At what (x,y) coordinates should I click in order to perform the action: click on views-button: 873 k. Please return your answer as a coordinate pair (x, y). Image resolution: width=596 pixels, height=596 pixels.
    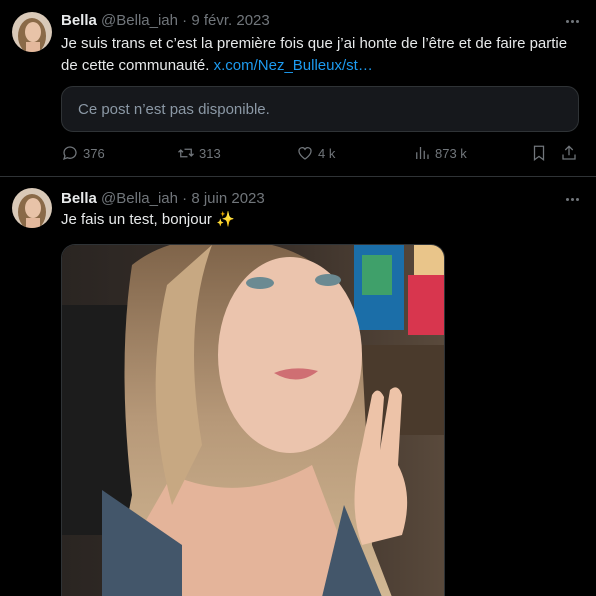
    Looking at the image, I should click on (440, 153).